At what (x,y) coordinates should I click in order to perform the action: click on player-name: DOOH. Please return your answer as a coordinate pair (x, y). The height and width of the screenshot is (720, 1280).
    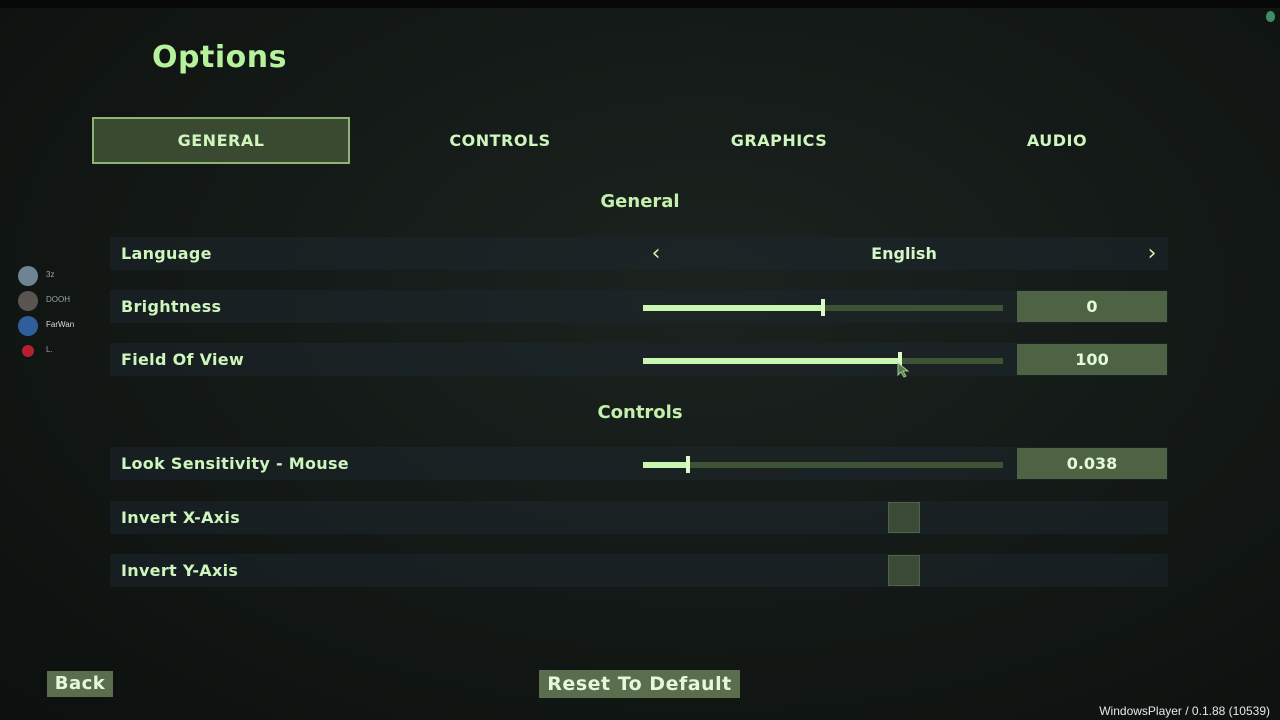
    Looking at the image, I should click on (58, 299).